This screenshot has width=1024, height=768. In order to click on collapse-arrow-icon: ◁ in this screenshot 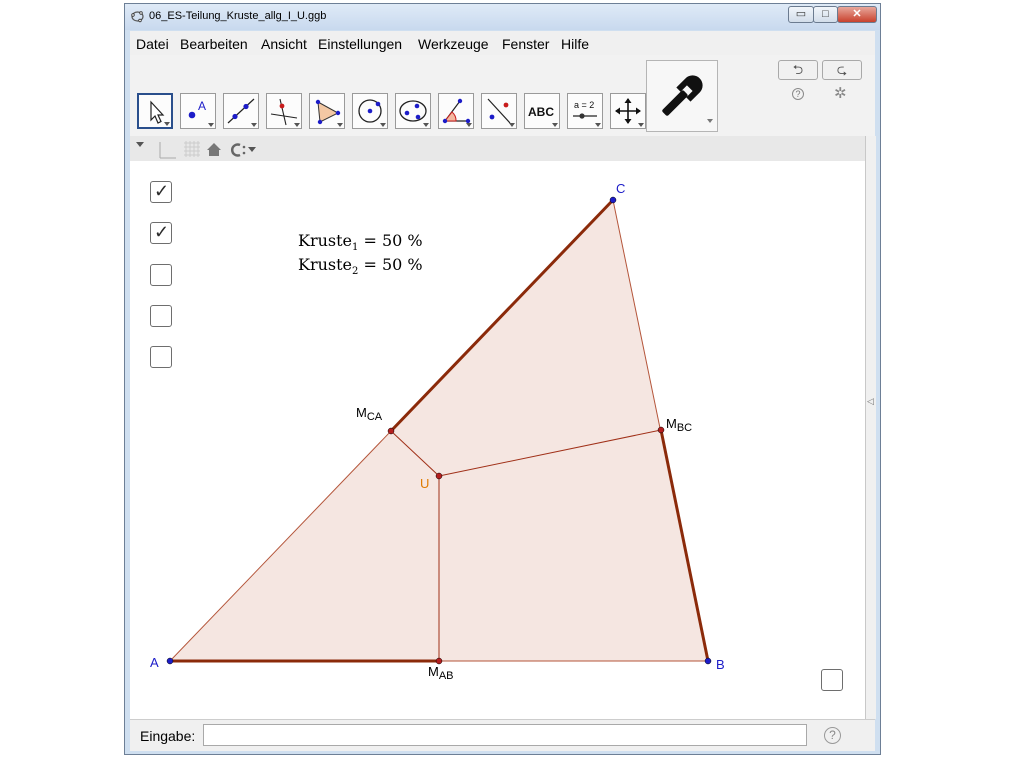, I will do `click(870, 401)`.